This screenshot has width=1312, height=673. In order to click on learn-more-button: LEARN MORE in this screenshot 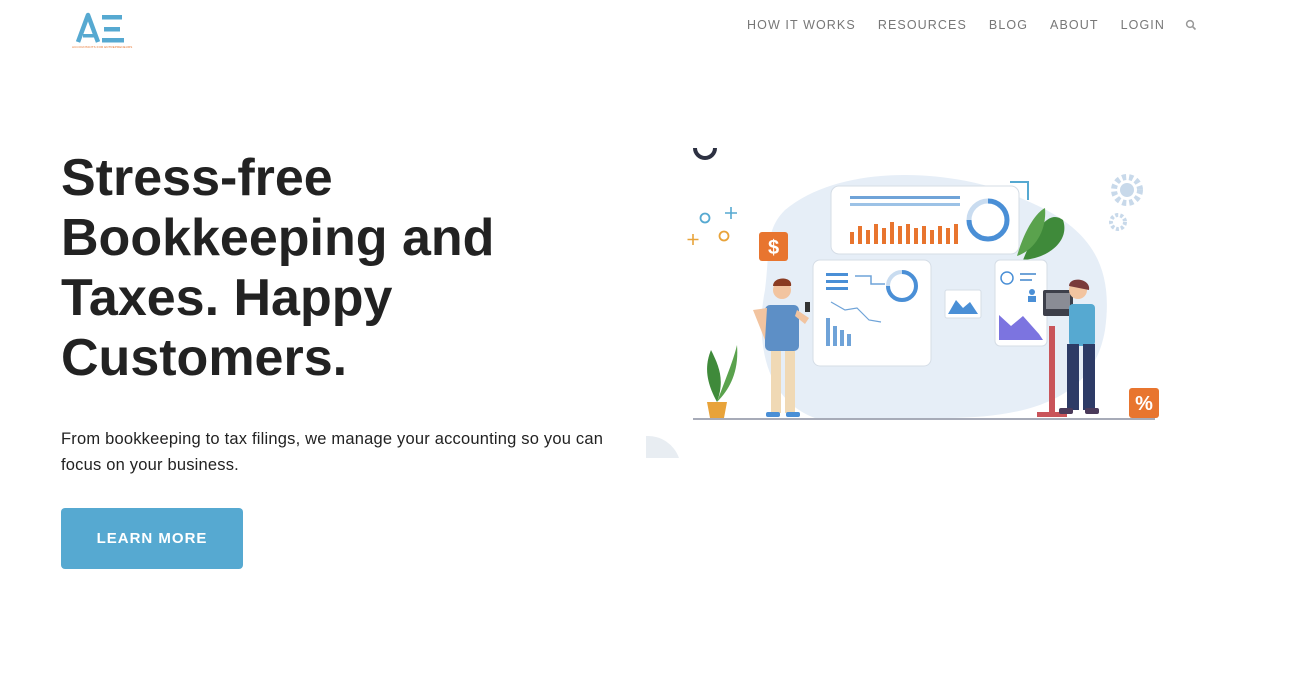, I will do `click(152, 538)`.